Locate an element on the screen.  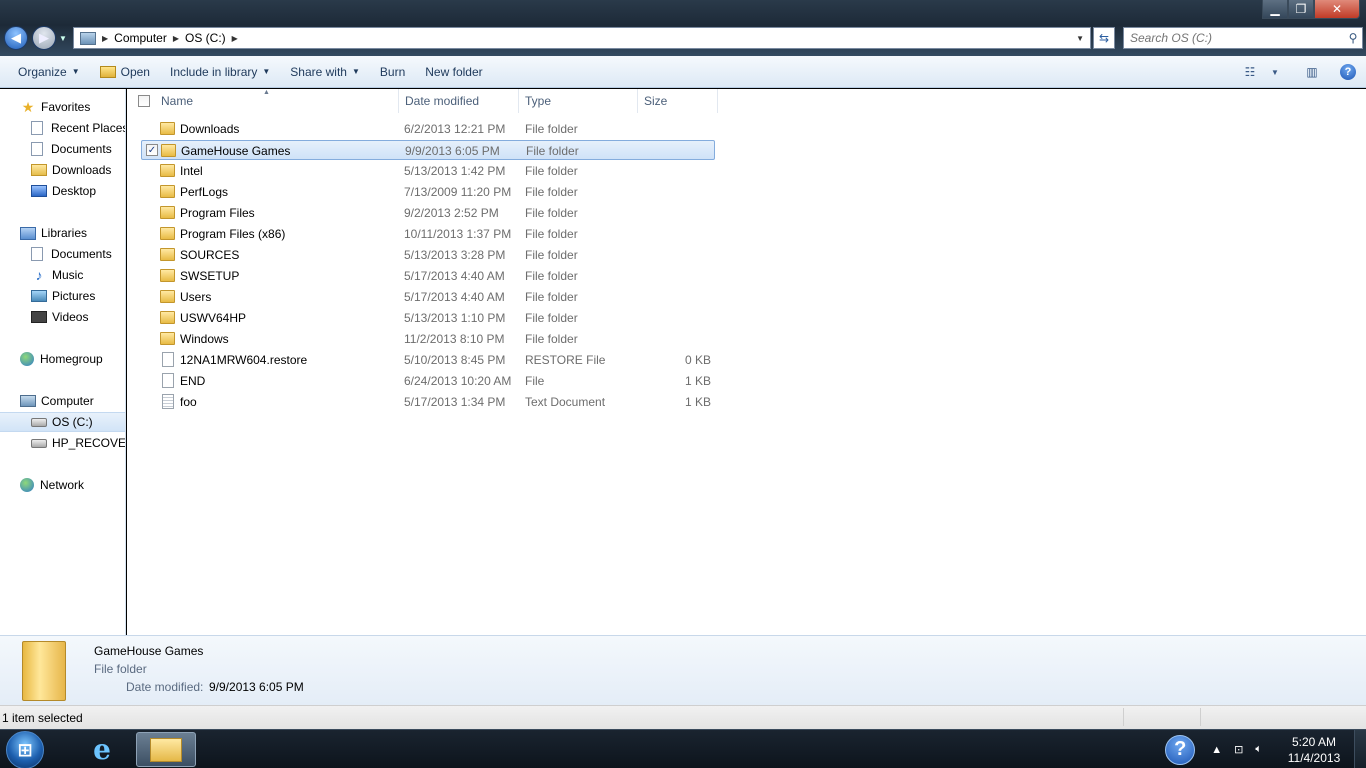
maximize-button: ❐ is located at coordinates (1301, 9).